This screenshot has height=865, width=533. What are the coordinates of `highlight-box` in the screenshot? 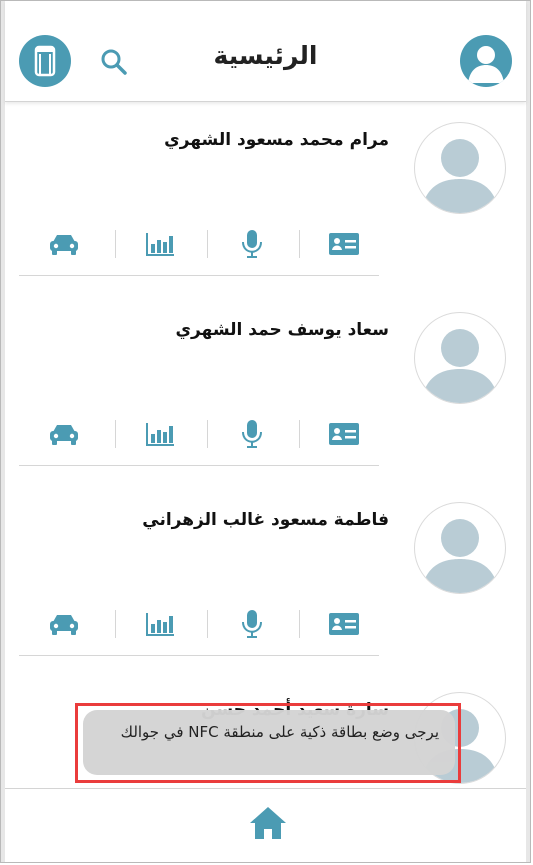 It's located at (268, 743).